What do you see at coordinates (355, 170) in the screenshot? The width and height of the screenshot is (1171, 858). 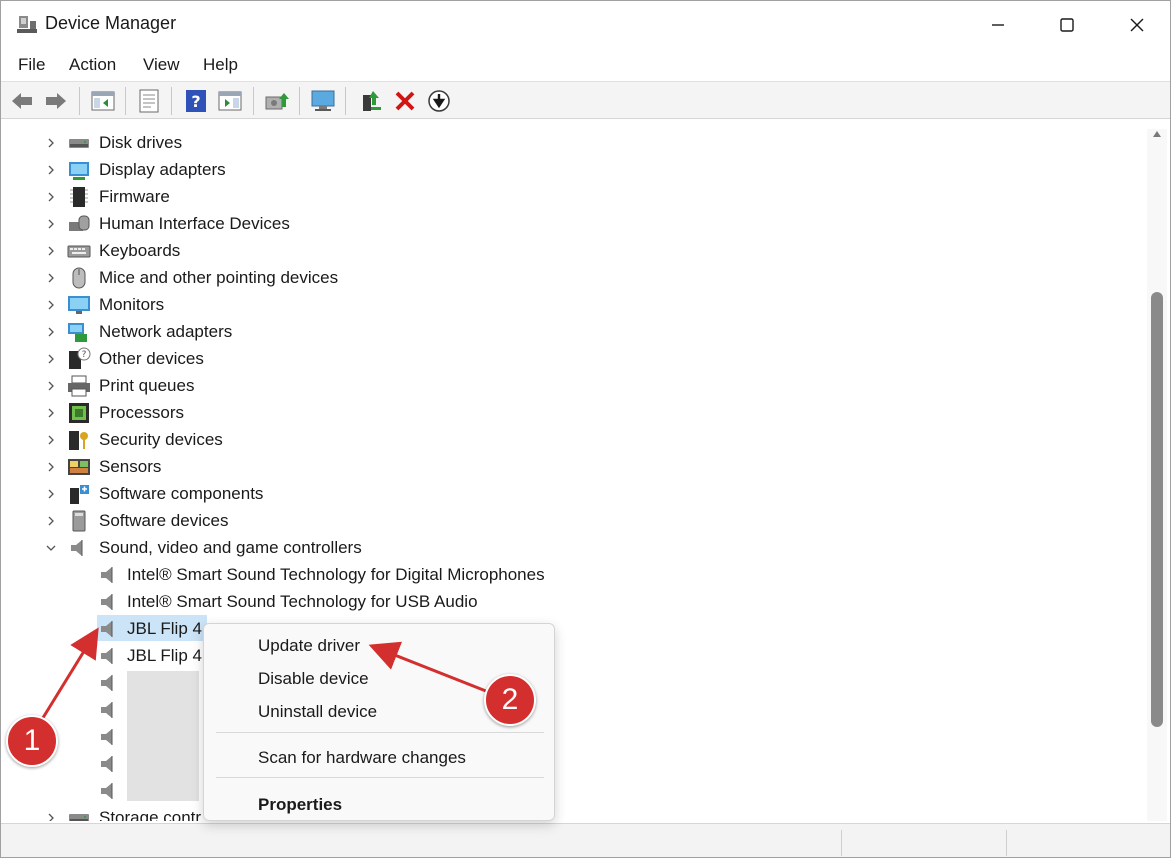 I see `tree-category: Display adapters` at bounding box center [355, 170].